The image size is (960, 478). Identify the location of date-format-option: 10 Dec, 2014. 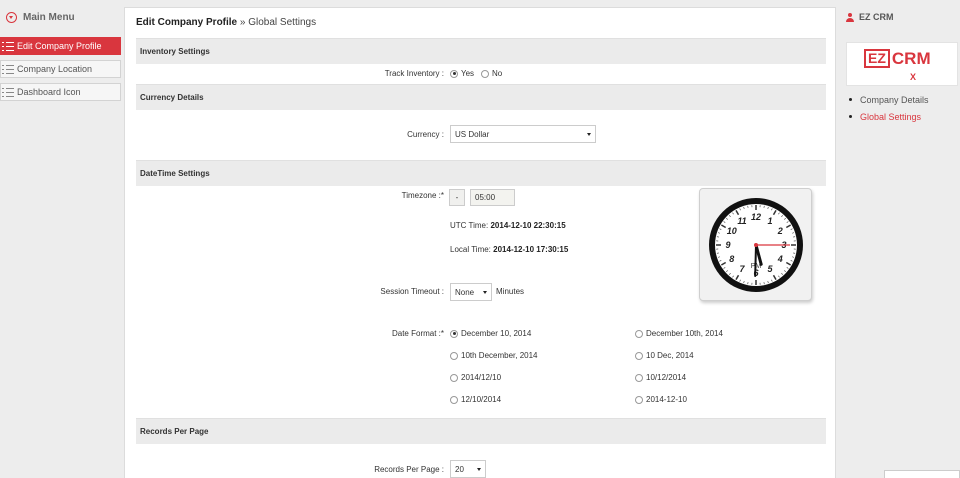
(664, 355).